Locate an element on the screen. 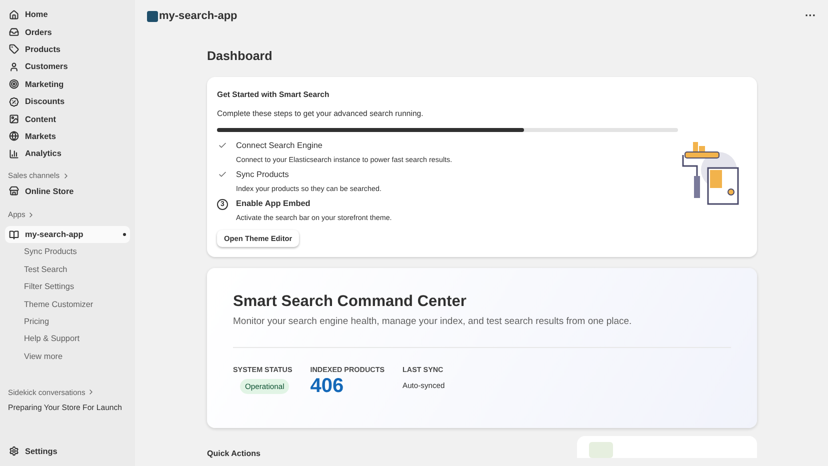 This screenshot has height=466, width=828. nav-item: Customers is located at coordinates (67, 67).